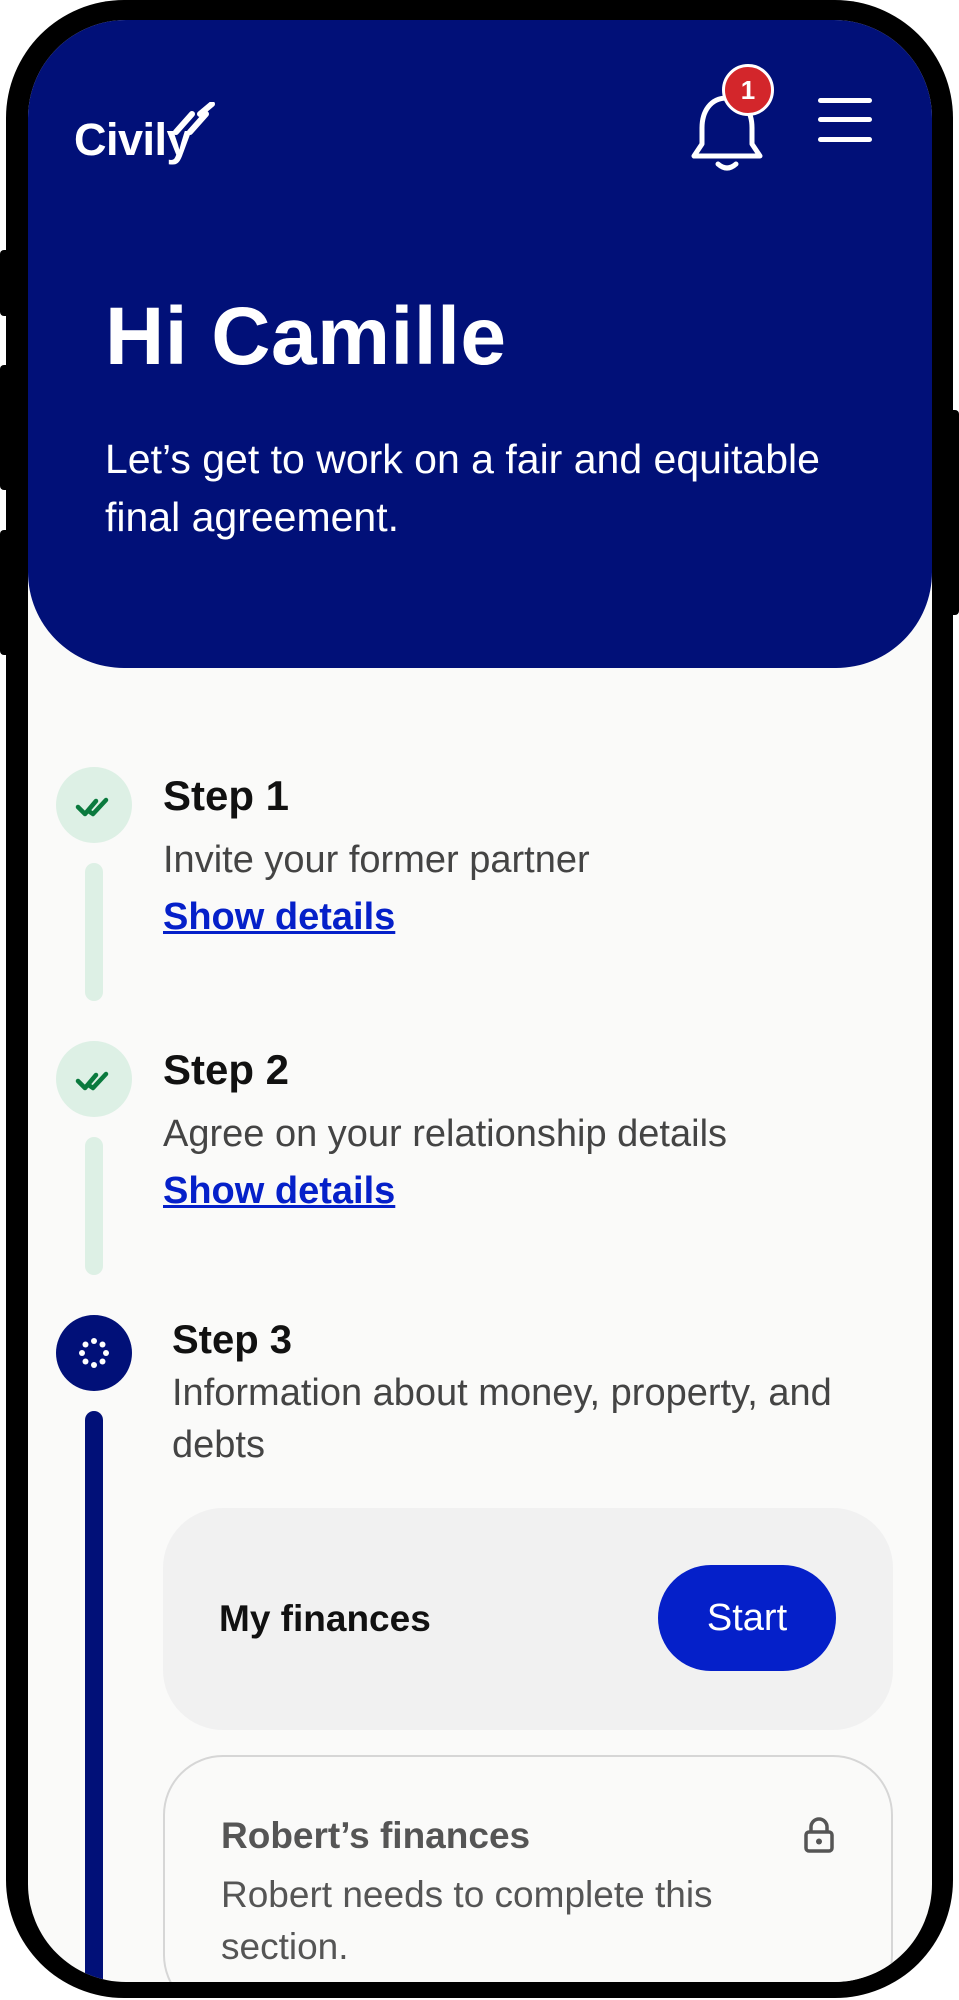  I want to click on step-1-description: Invite your former partner, so click(376, 860).